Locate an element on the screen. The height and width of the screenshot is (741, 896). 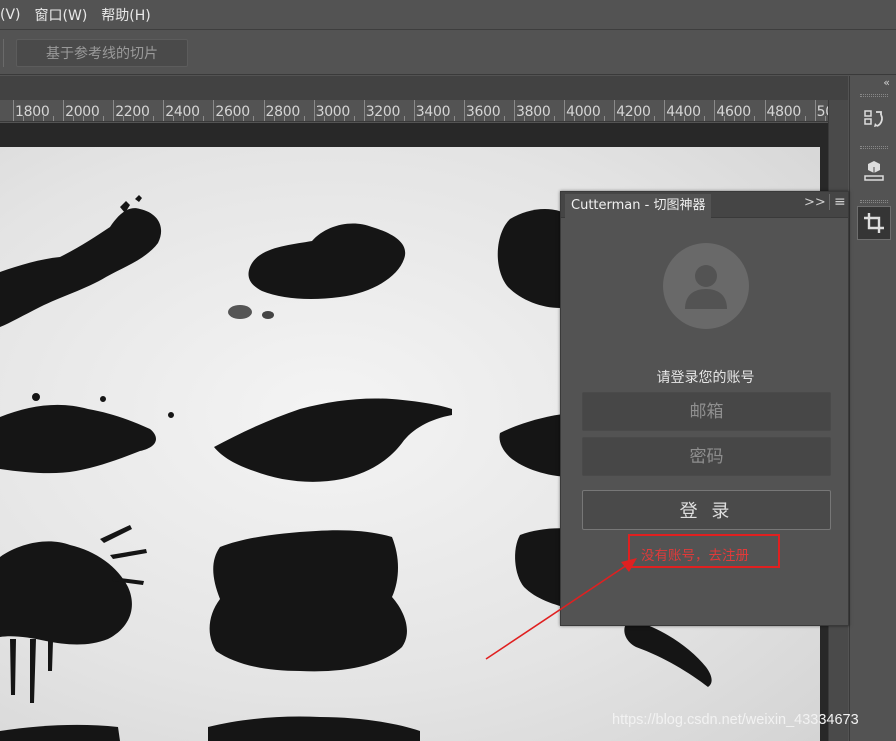
login-title: 请登录您的账号 is located at coordinates (705, 378).